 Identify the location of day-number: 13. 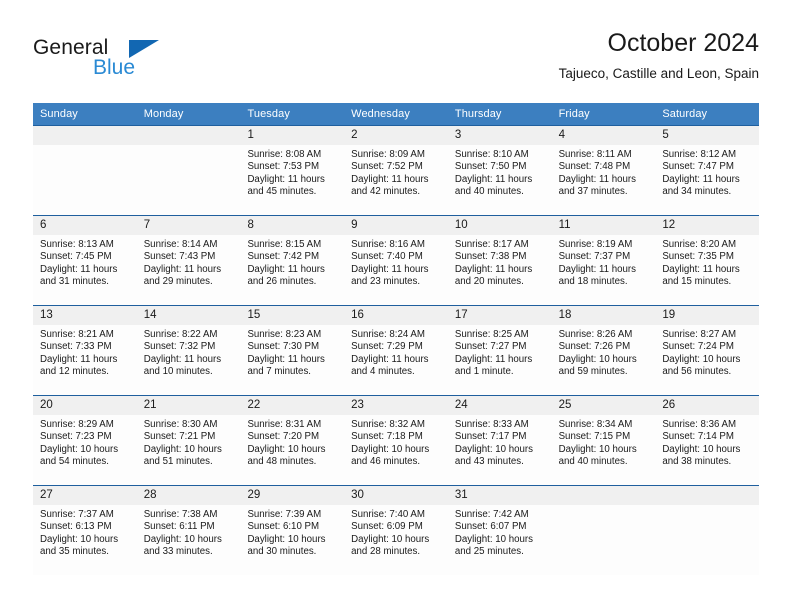
(85, 315).